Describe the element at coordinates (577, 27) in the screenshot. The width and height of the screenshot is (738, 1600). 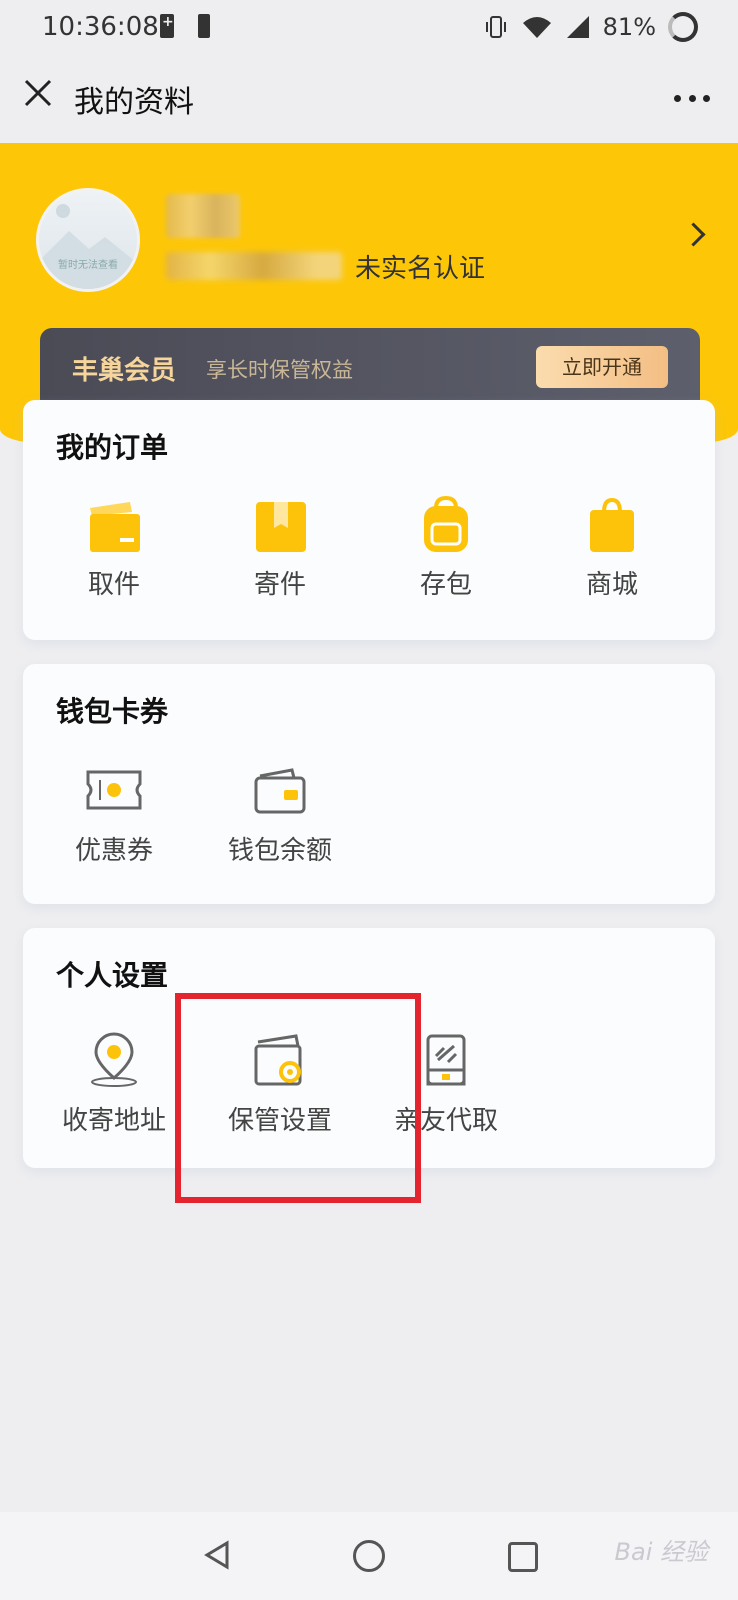
I see `signal-icon` at that location.